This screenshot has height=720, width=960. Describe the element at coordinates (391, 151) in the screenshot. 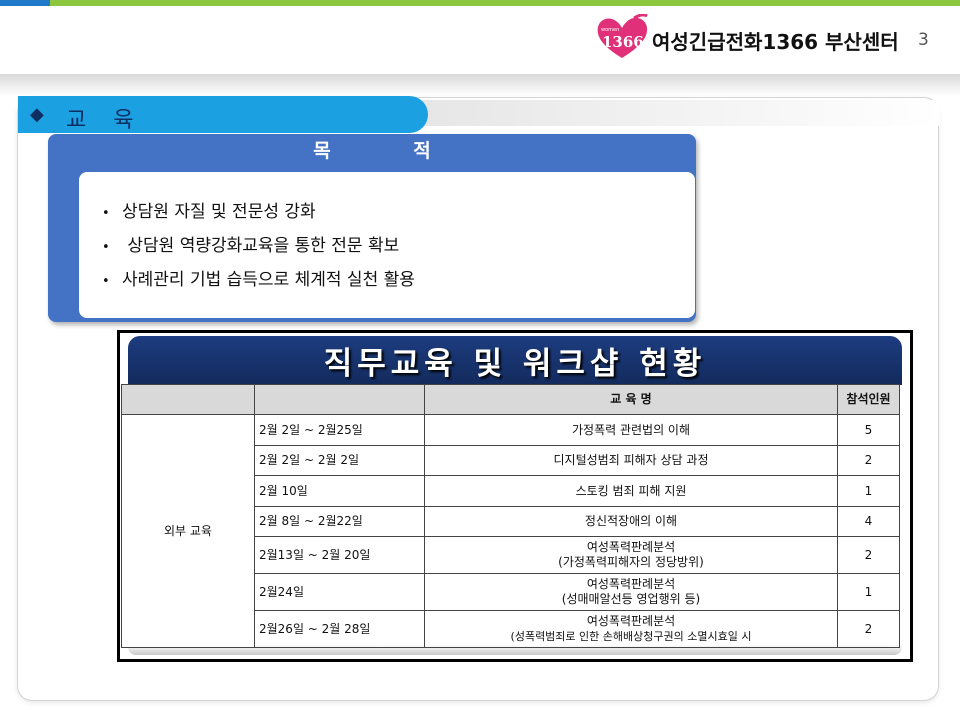

I see `purpose-title: 목 적` at that location.